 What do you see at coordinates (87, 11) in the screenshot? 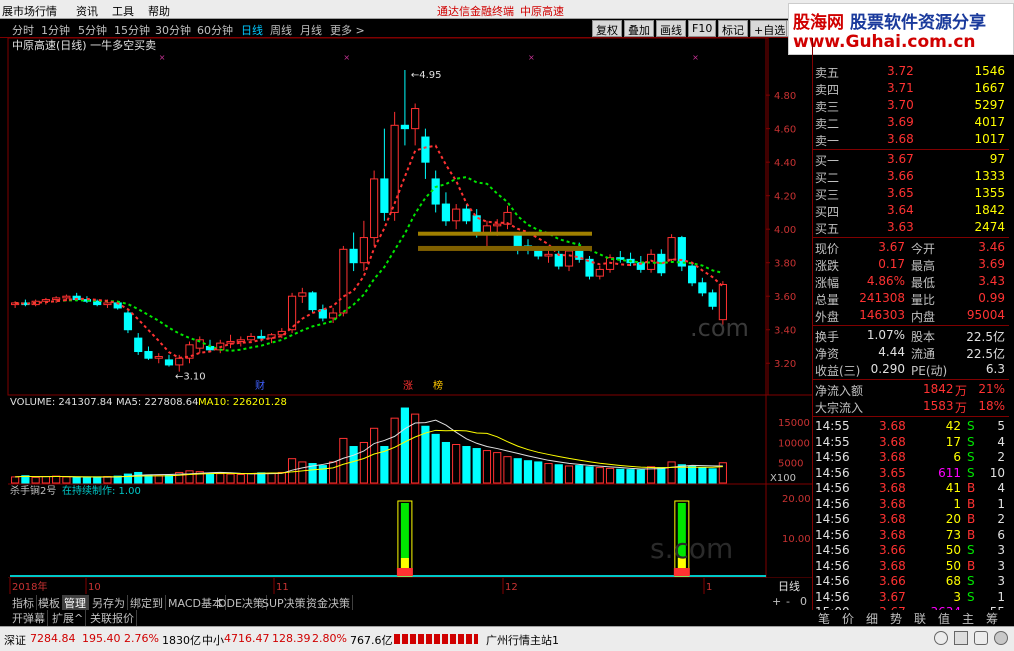
I see `menu-item-news: 资讯` at bounding box center [87, 11].